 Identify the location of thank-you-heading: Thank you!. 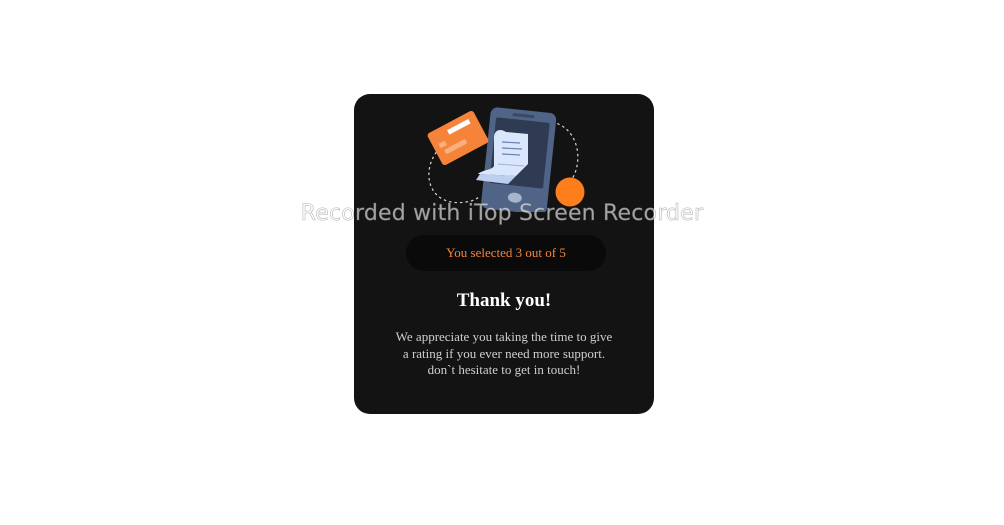
(504, 300).